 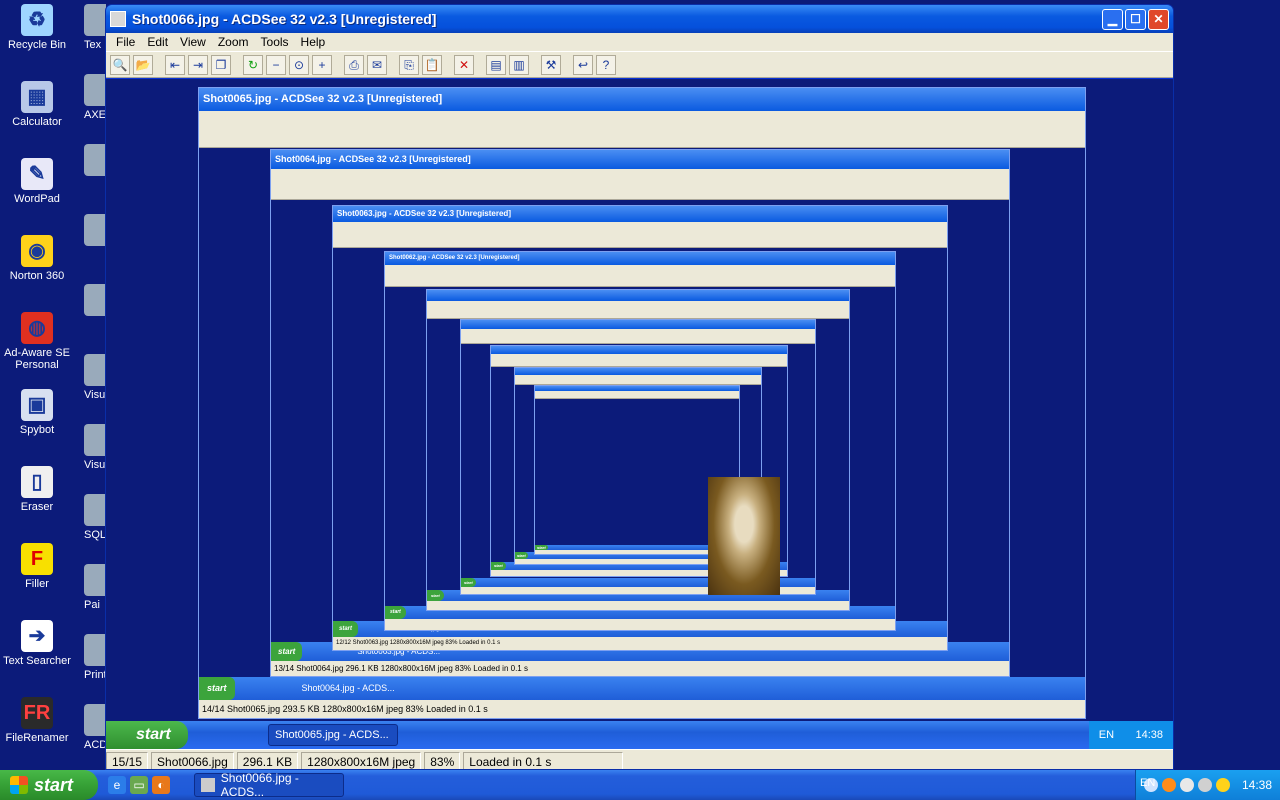 What do you see at coordinates (638, 295) in the screenshot?
I see `nested-title-bar` at bounding box center [638, 295].